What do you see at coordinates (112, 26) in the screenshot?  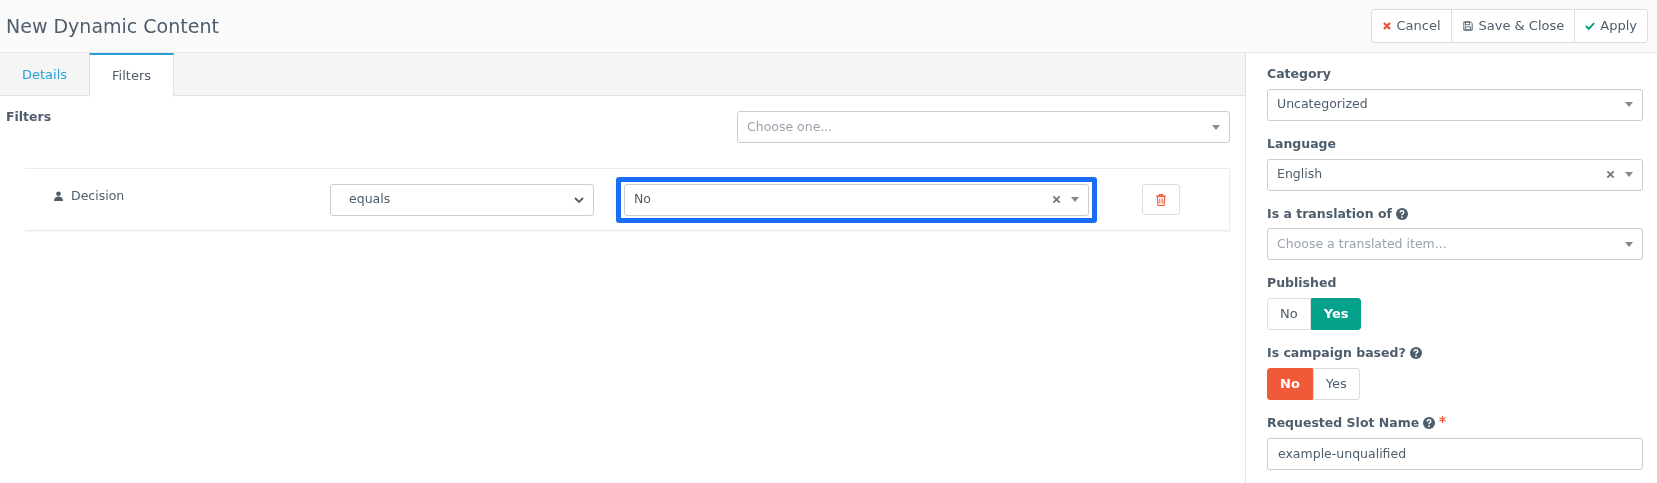 I see `page-title: New Dynamic Content` at bounding box center [112, 26].